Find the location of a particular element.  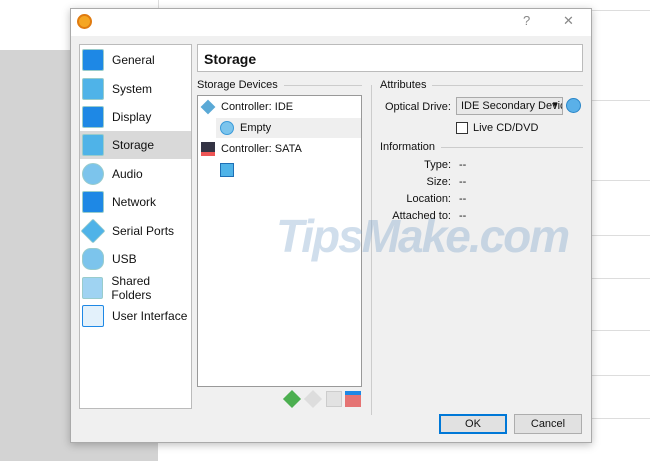

storage-icon is located at coordinates (93, 145).